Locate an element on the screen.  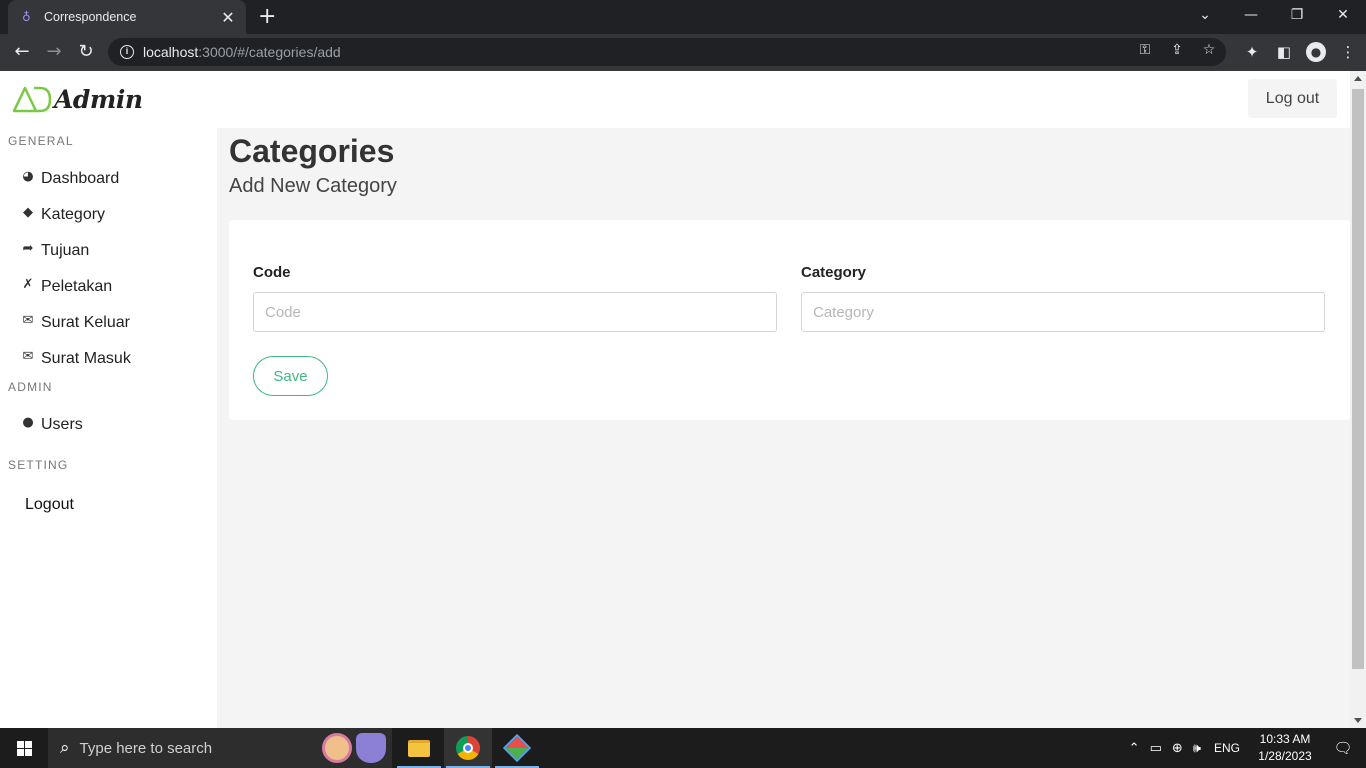
header-logout-button: Log out is located at coordinates (1292, 98).